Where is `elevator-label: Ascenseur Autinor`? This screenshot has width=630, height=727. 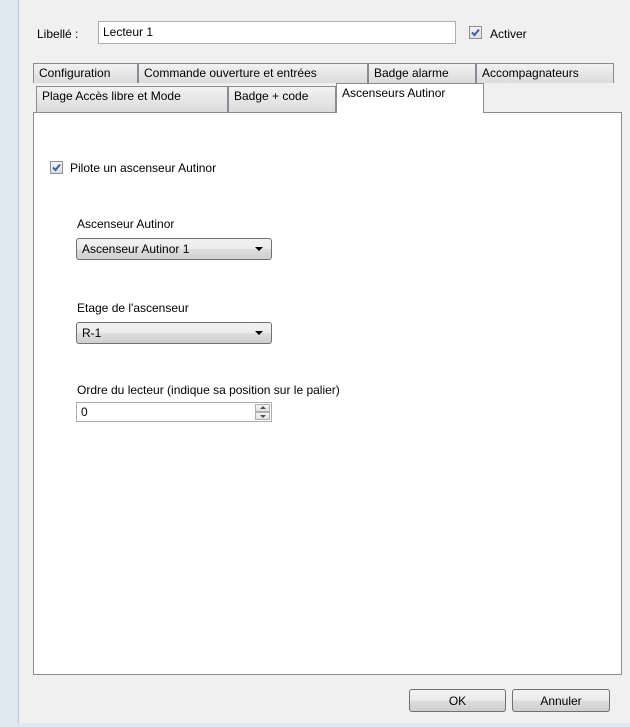 elevator-label: Ascenseur Autinor is located at coordinates (126, 224).